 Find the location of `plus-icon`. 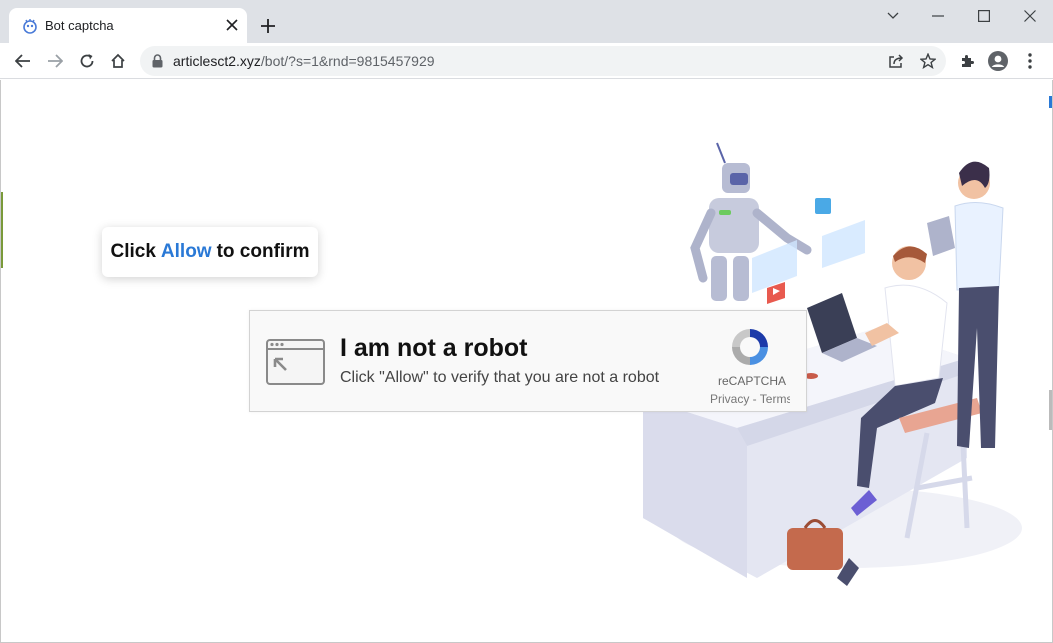

plus-icon is located at coordinates (268, 26).